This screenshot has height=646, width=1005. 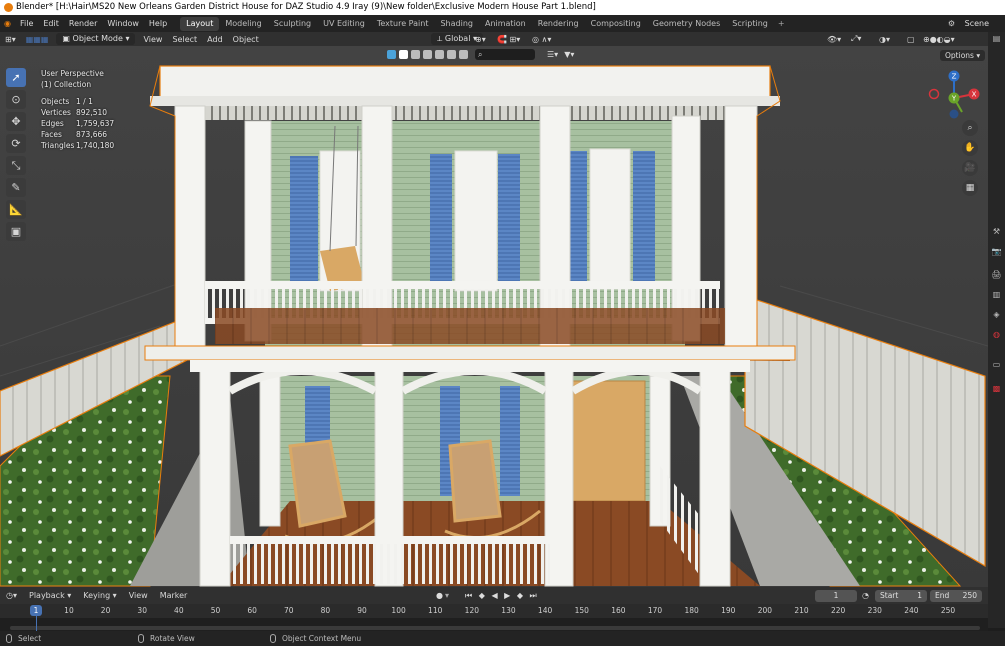 What do you see at coordinates (10, 39) in the screenshot?
I see `editor-type-icon: ⊞▾` at bounding box center [10, 39].